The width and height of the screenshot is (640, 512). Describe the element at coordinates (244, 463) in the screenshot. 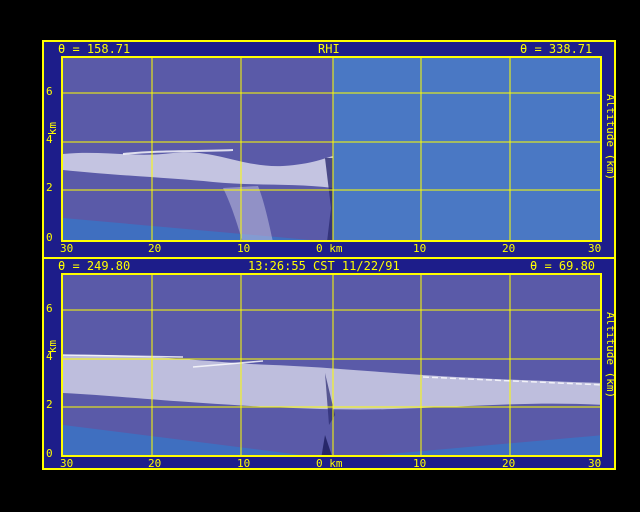

I see `bottom-xtick-2: 10` at that location.